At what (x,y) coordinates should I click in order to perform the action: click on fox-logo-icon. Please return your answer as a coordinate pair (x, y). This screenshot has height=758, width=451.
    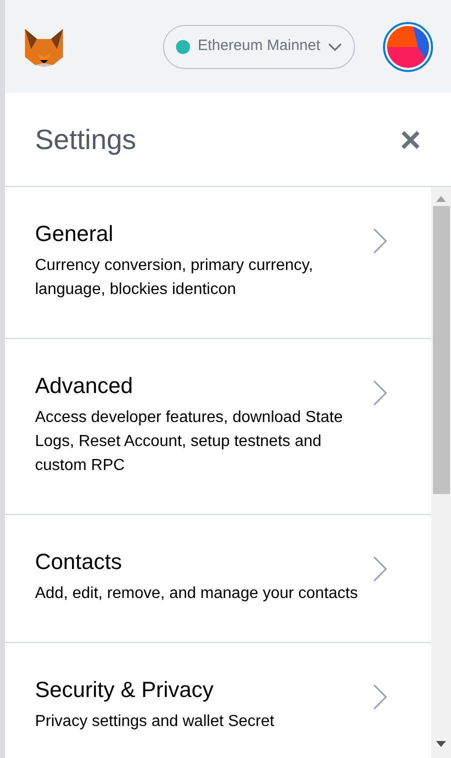
    Looking at the image, I should click on (44, 46).